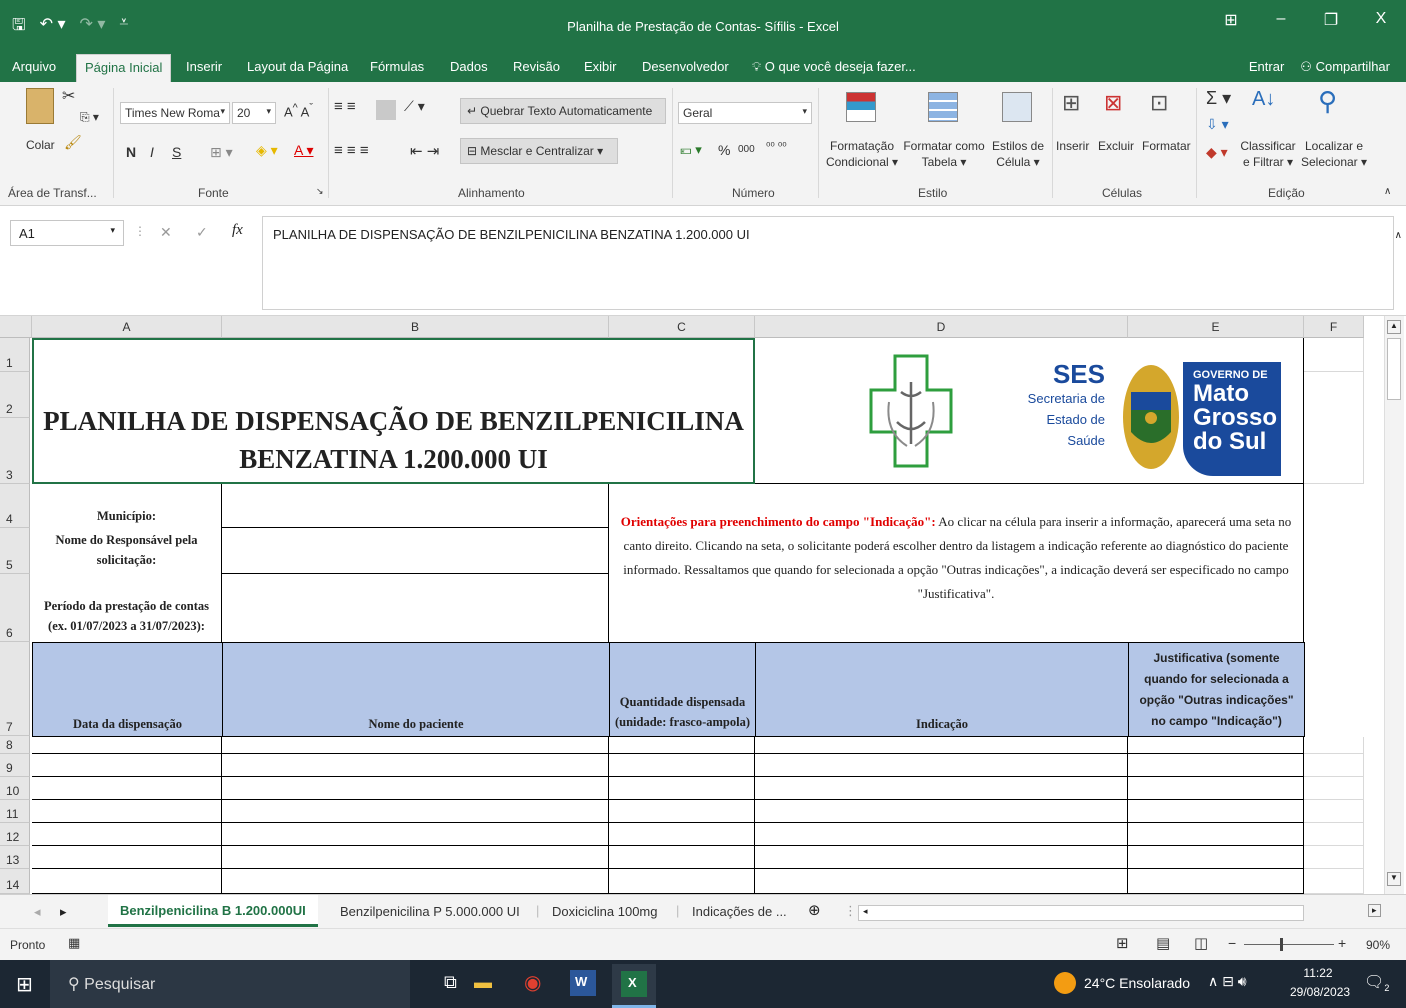 Image resolution: width=1406 pixels, height=1008 pixels. I want to click on grow-font-icon: A^ Aˇ, so click(298, 110).